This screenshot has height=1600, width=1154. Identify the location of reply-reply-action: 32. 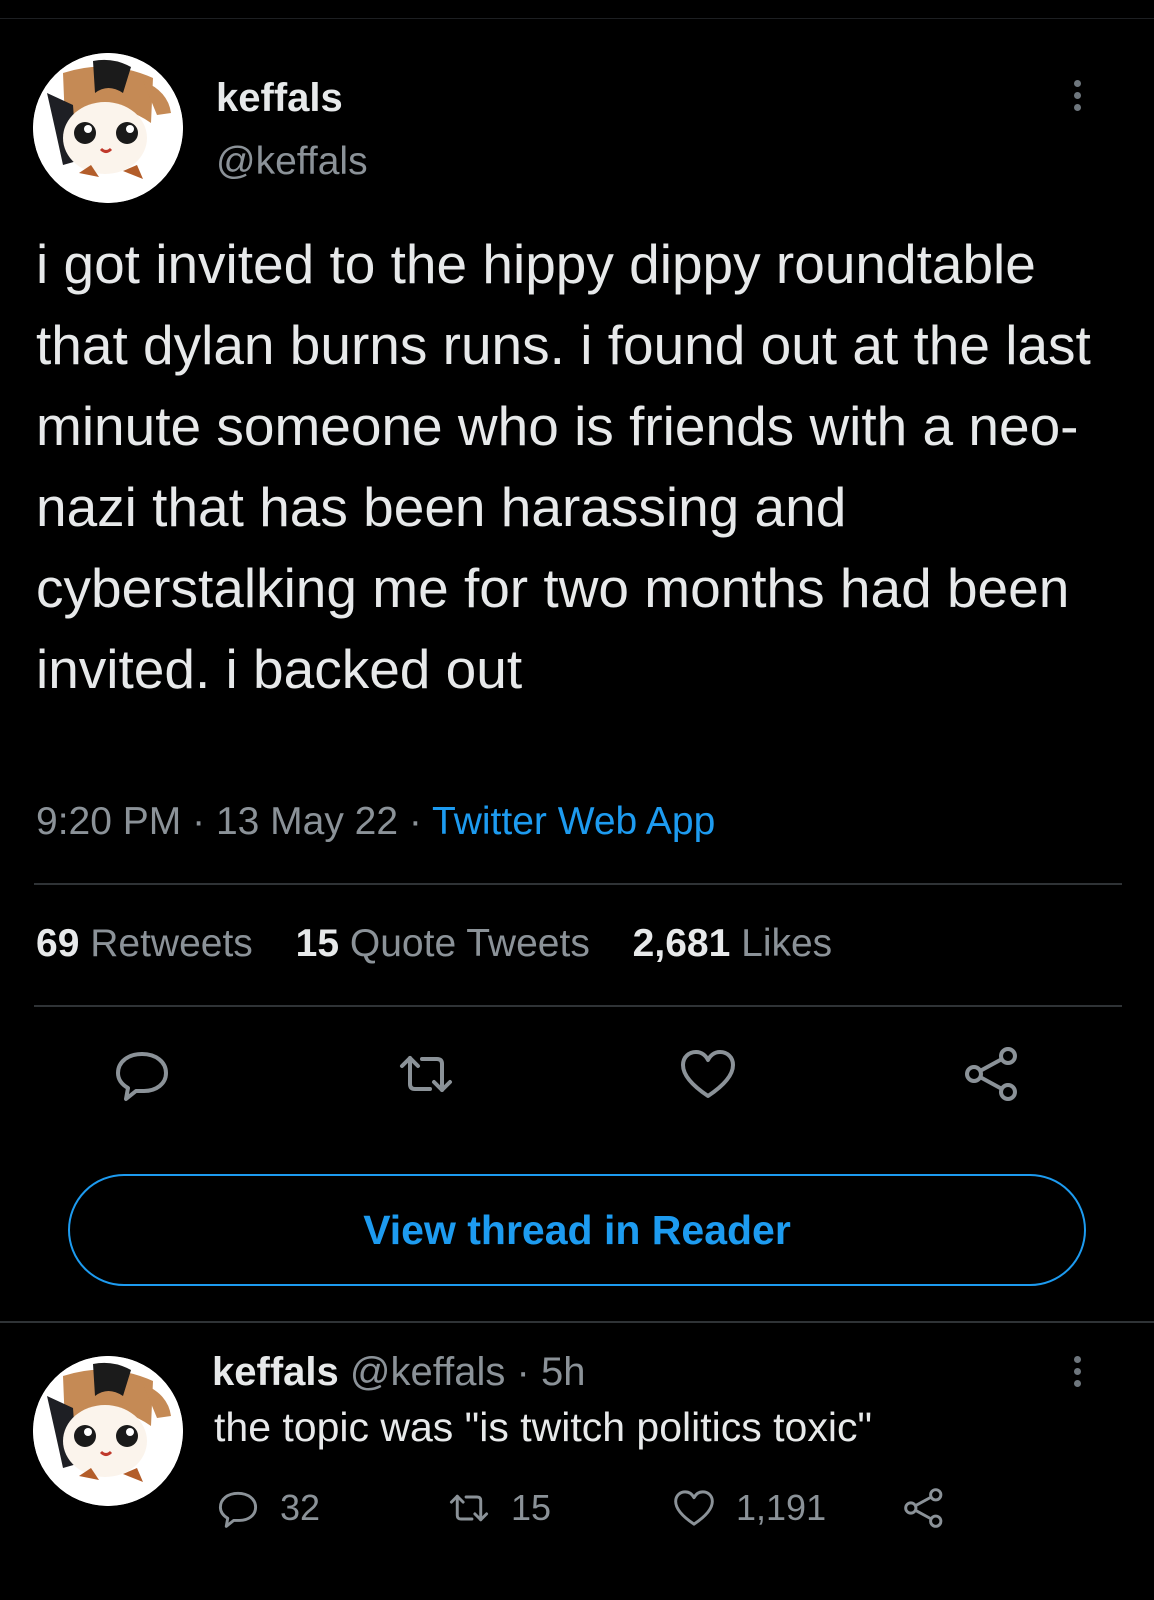
(268, 1508).